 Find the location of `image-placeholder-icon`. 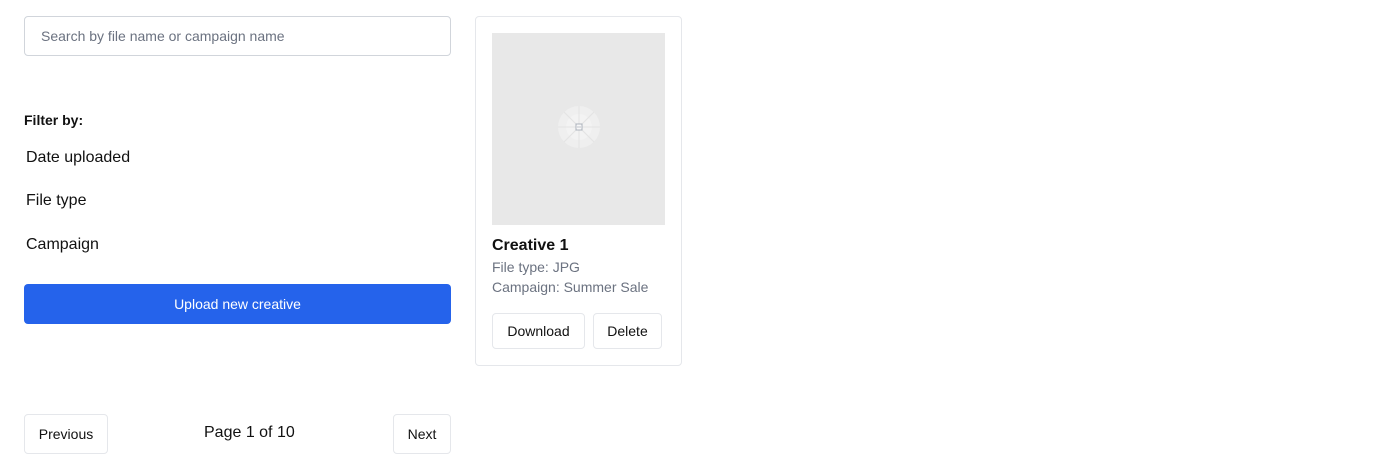

image-placeholder-icon is located at coordinates (579, 129).